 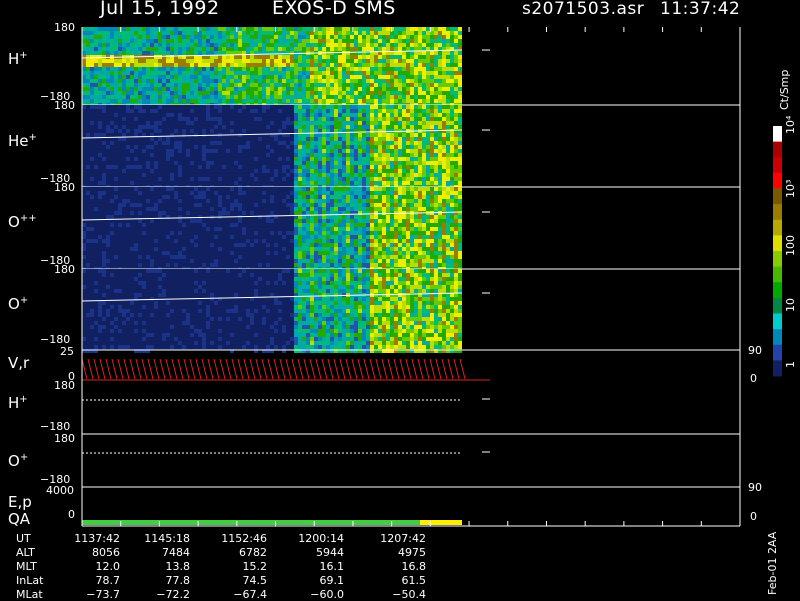 I want to click on colorbar-title: Ct/Smp, so click(x=785, y=62).